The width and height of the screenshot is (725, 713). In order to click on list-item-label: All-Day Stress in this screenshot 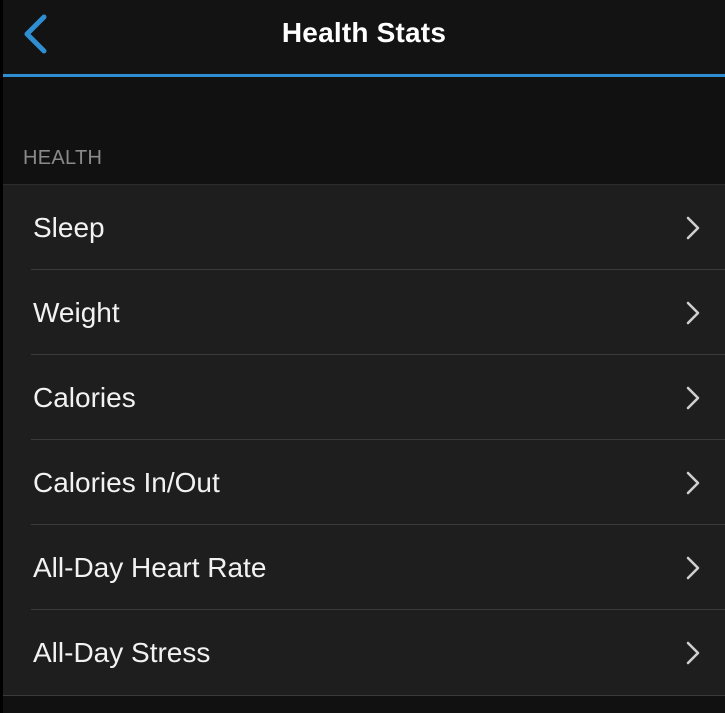, I will do `click(122, 652)`.